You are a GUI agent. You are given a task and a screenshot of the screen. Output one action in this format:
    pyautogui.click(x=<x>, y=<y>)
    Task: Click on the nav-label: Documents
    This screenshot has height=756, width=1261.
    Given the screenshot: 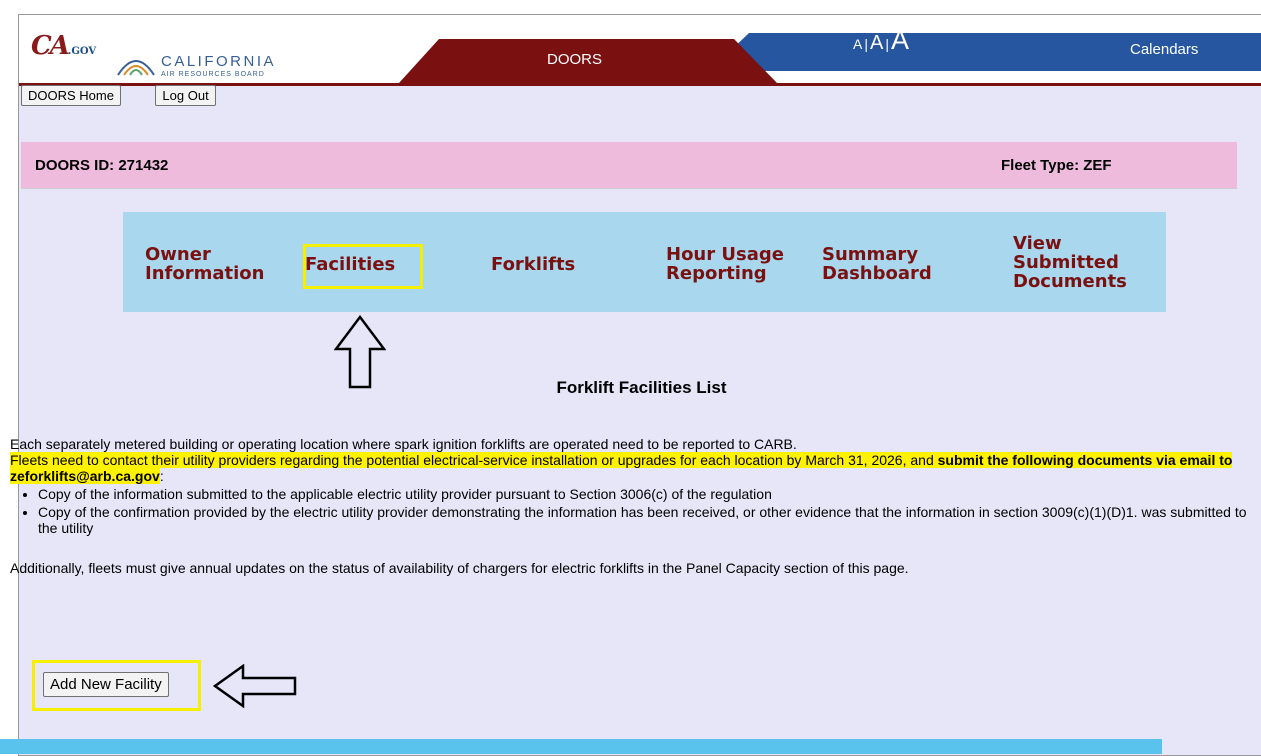 What is the action you would take?
    pyautogui.click(x=1070, y=281)
    